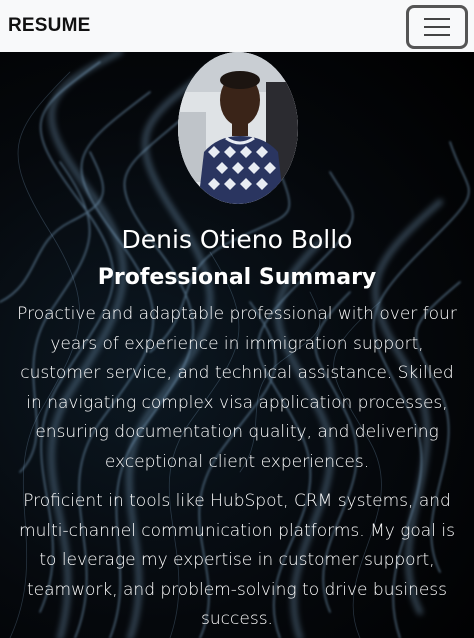 This screenshot has height=638, width=474. I want to click on profile-photo, so click(238, 128).